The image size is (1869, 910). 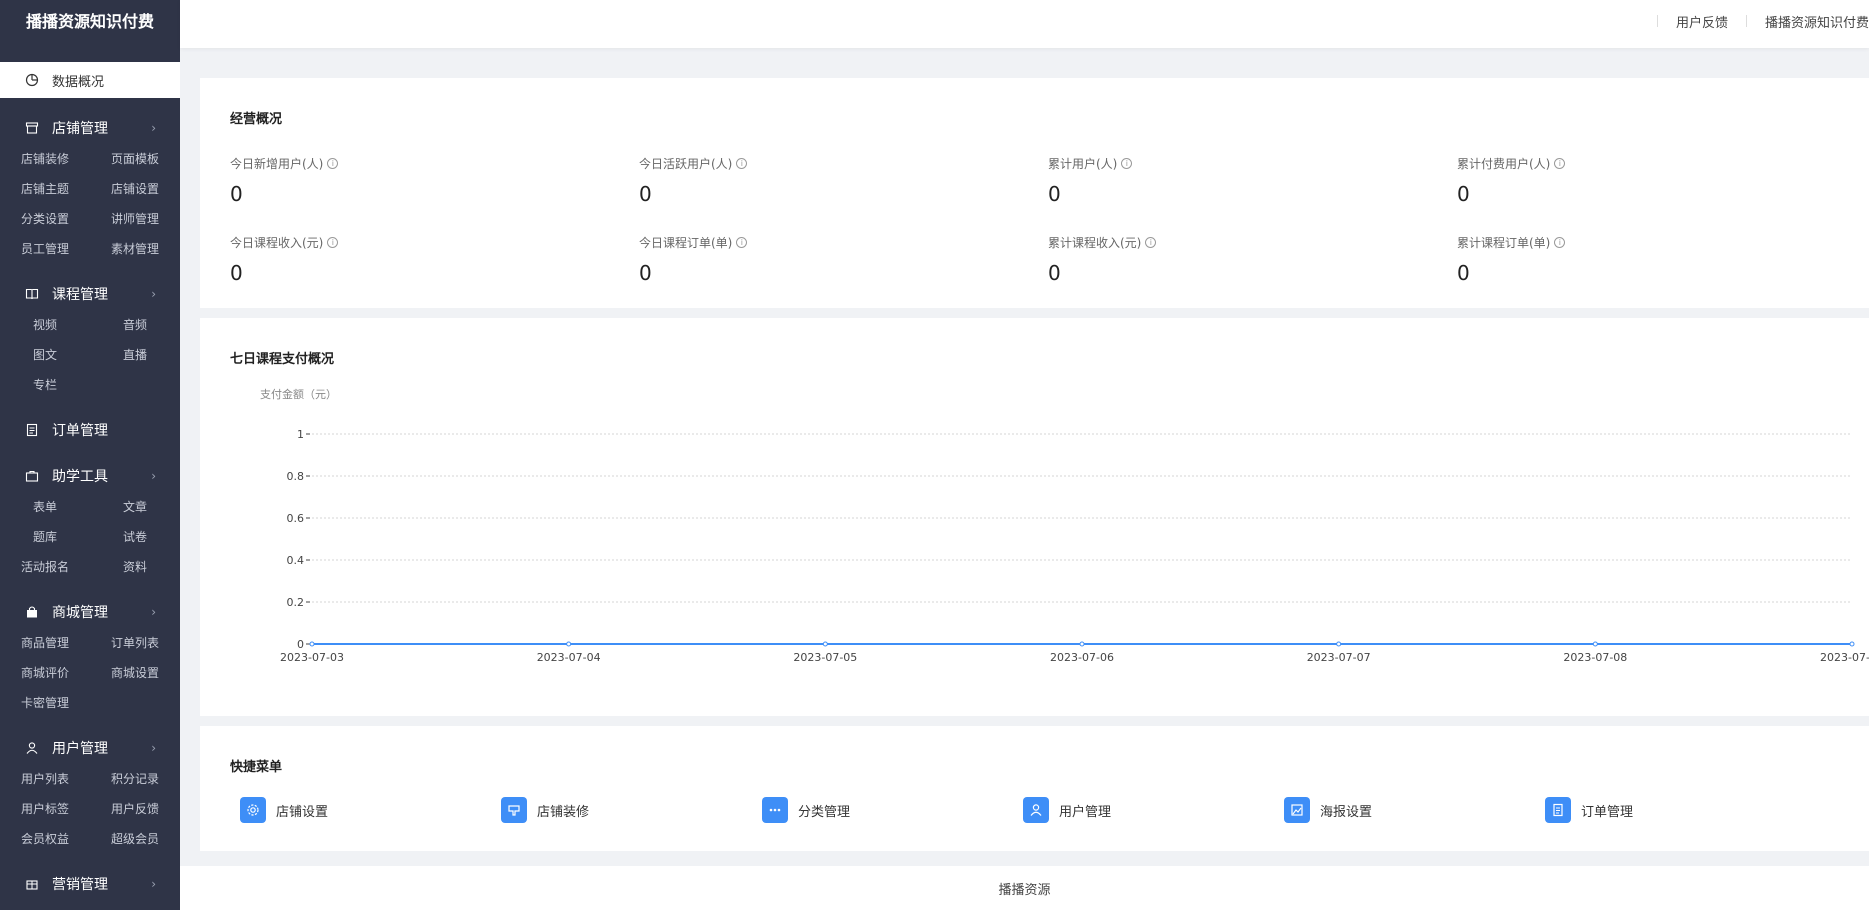 What do you see at coordinates (45, 325) in the screenshot?
I see `sidebar-subitem: 视频` at bounding box center [45, 325].